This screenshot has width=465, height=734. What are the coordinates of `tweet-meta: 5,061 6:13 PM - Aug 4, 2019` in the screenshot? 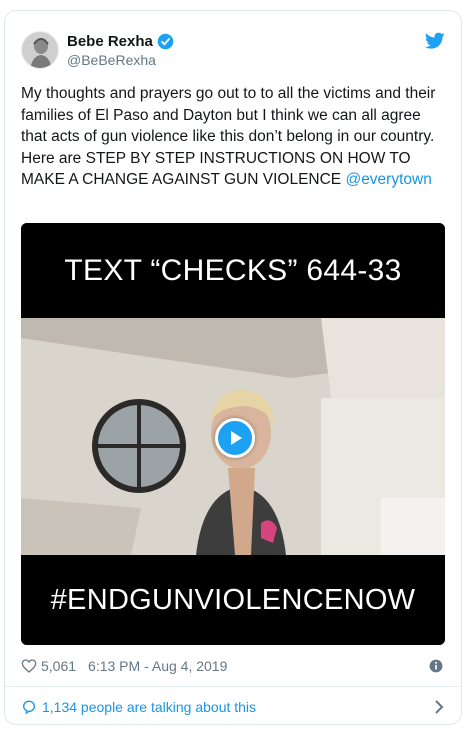 It's located at (233, 666).